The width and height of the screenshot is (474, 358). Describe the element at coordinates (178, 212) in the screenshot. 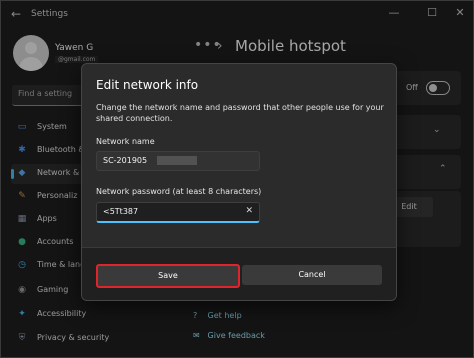

I see `network-password-field: <5Tt387 ✕` at that location.